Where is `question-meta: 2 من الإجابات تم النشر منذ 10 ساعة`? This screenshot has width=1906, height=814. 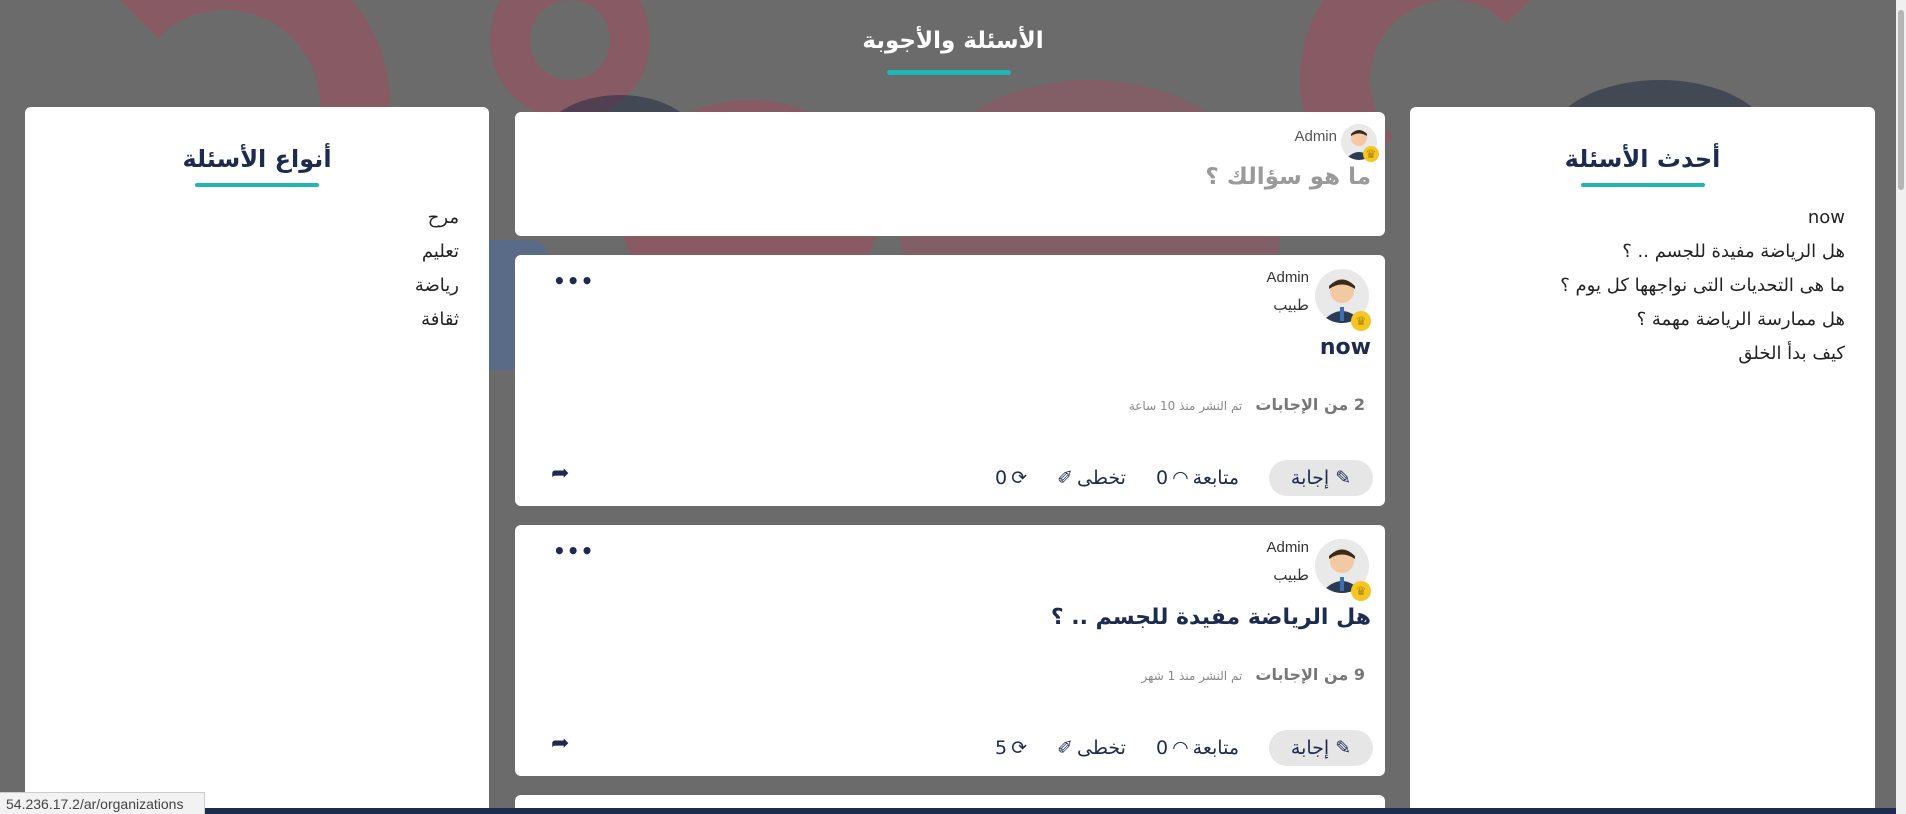 question-meta: 2 من الإجابات تم النشر منذ 10 ساعة is located at coordinates (1247, 404).